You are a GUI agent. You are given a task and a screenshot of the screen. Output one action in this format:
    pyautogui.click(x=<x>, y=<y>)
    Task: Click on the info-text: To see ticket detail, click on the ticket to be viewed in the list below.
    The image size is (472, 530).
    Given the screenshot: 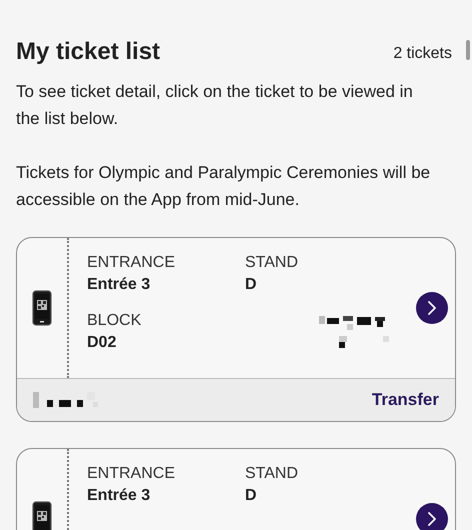 What is the action you would take?
    pyautogui.click(x=215, y=105)
    